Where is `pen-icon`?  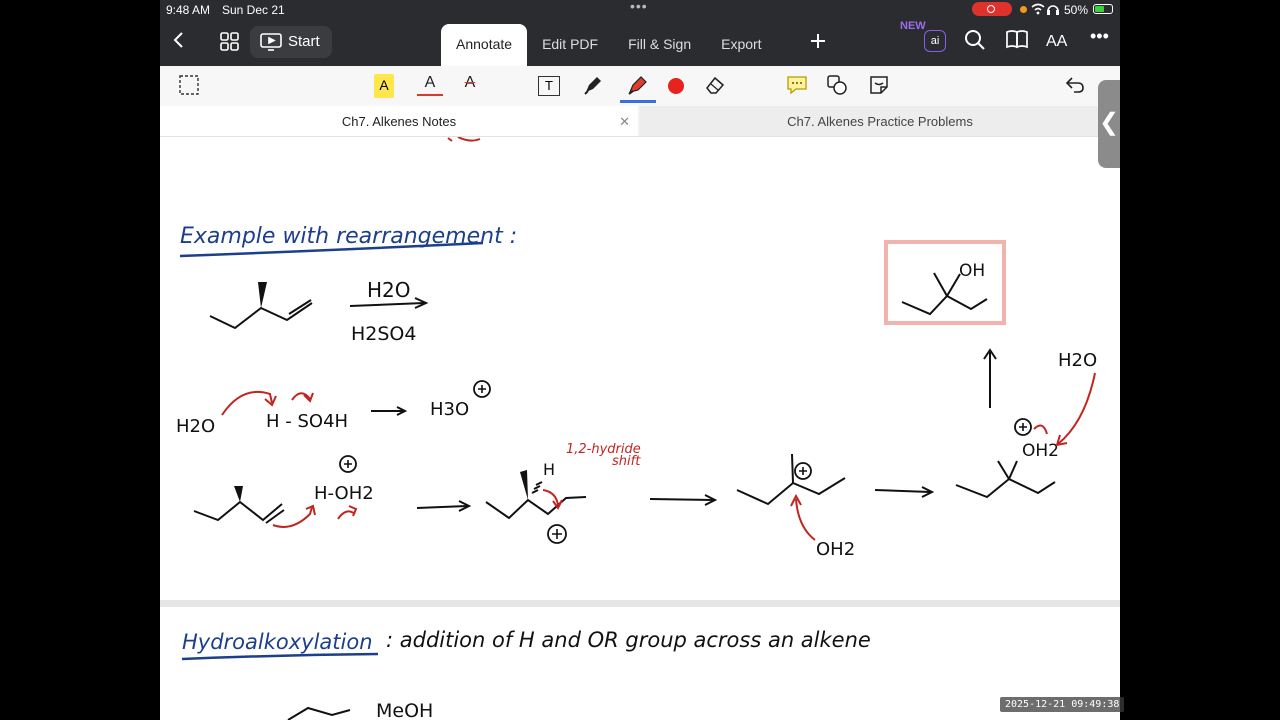 pen-icon is located at coordinates (595, 86).